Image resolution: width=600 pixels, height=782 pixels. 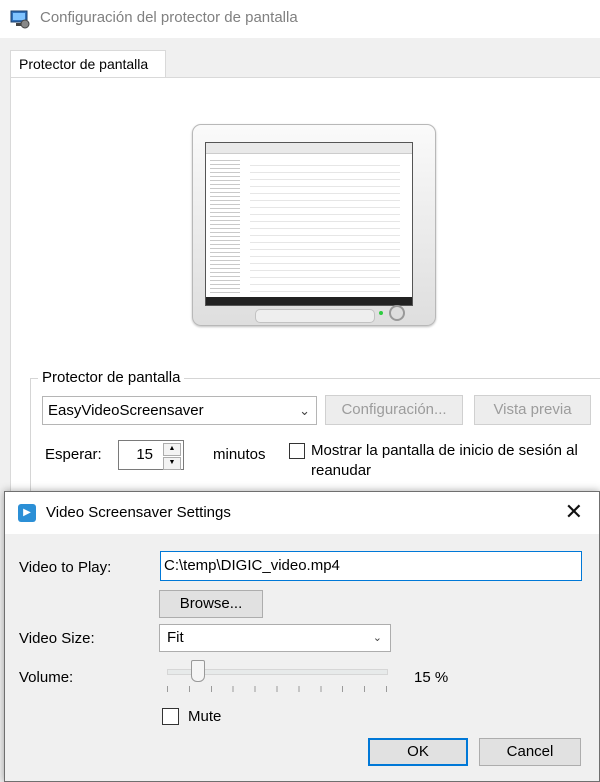 I want to click on video-label: Video to Play:, so click(x=65, y=567).